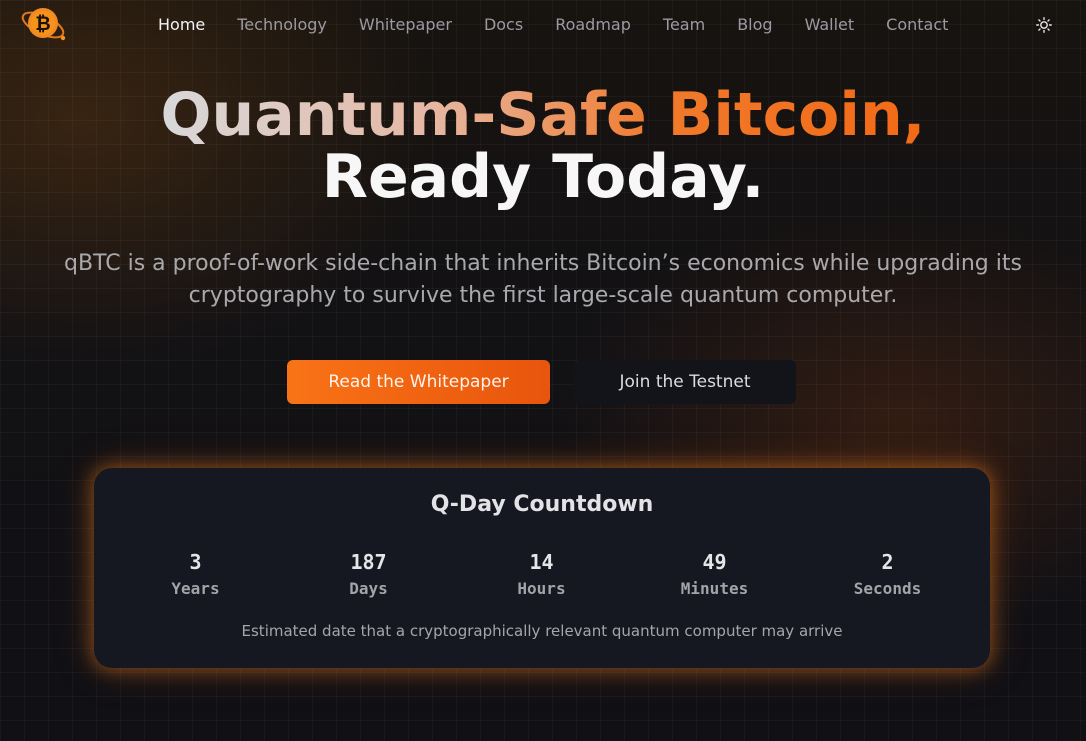 The image size is (1086, 741). What do you see at coordinates (405, 25) in the screenshot?
I see `nav-whitepaper: Whitepaper` at bounding box center [405, 25].